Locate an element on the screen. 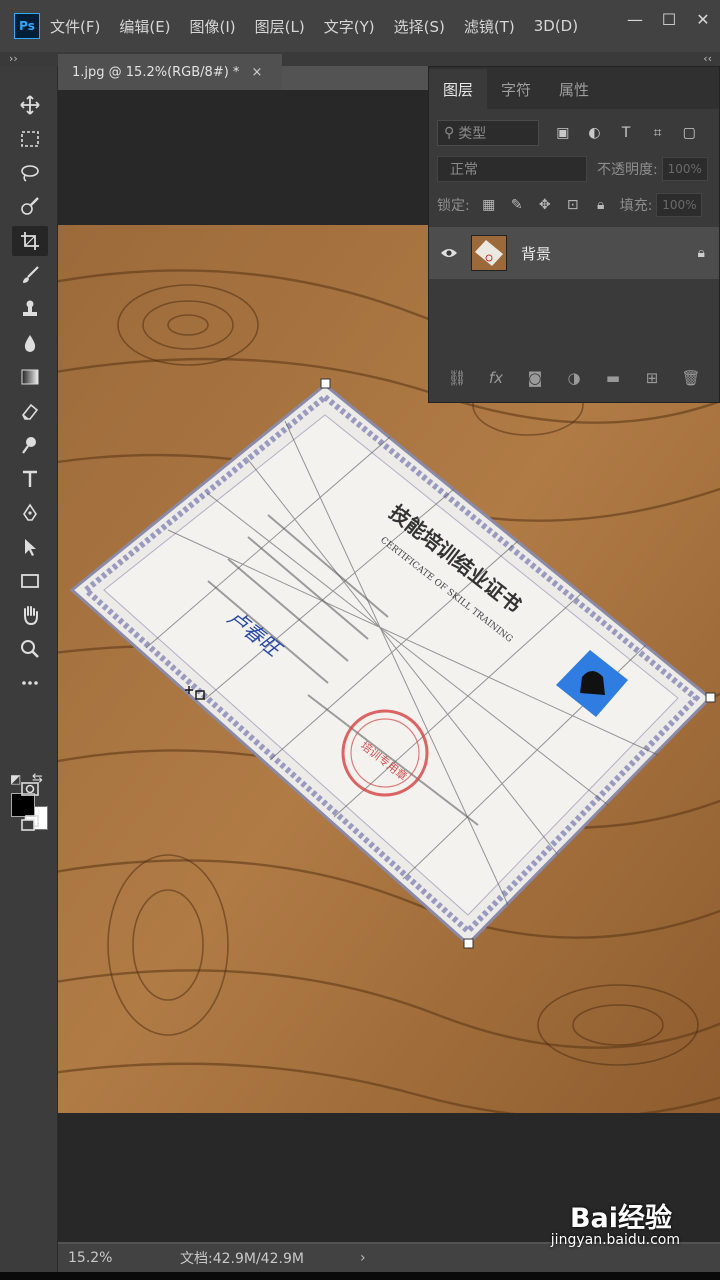  filter-pixel-icon: ▣ is located at coordinates (563, 133).